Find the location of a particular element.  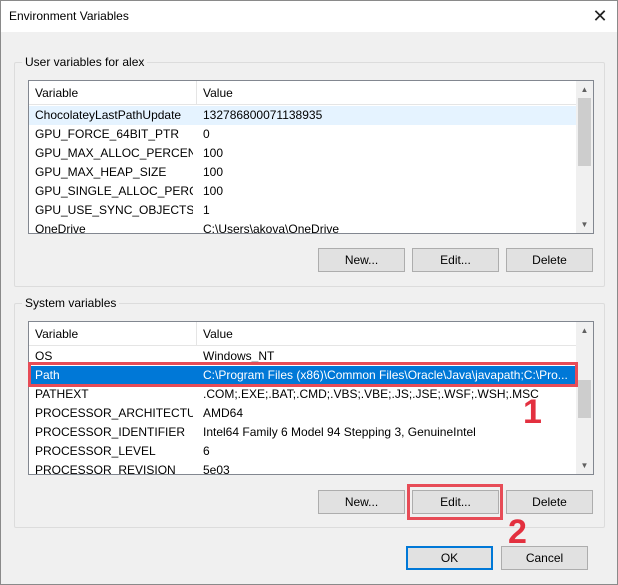

system-delete-button: Delete is located at coordinates (549, 502).